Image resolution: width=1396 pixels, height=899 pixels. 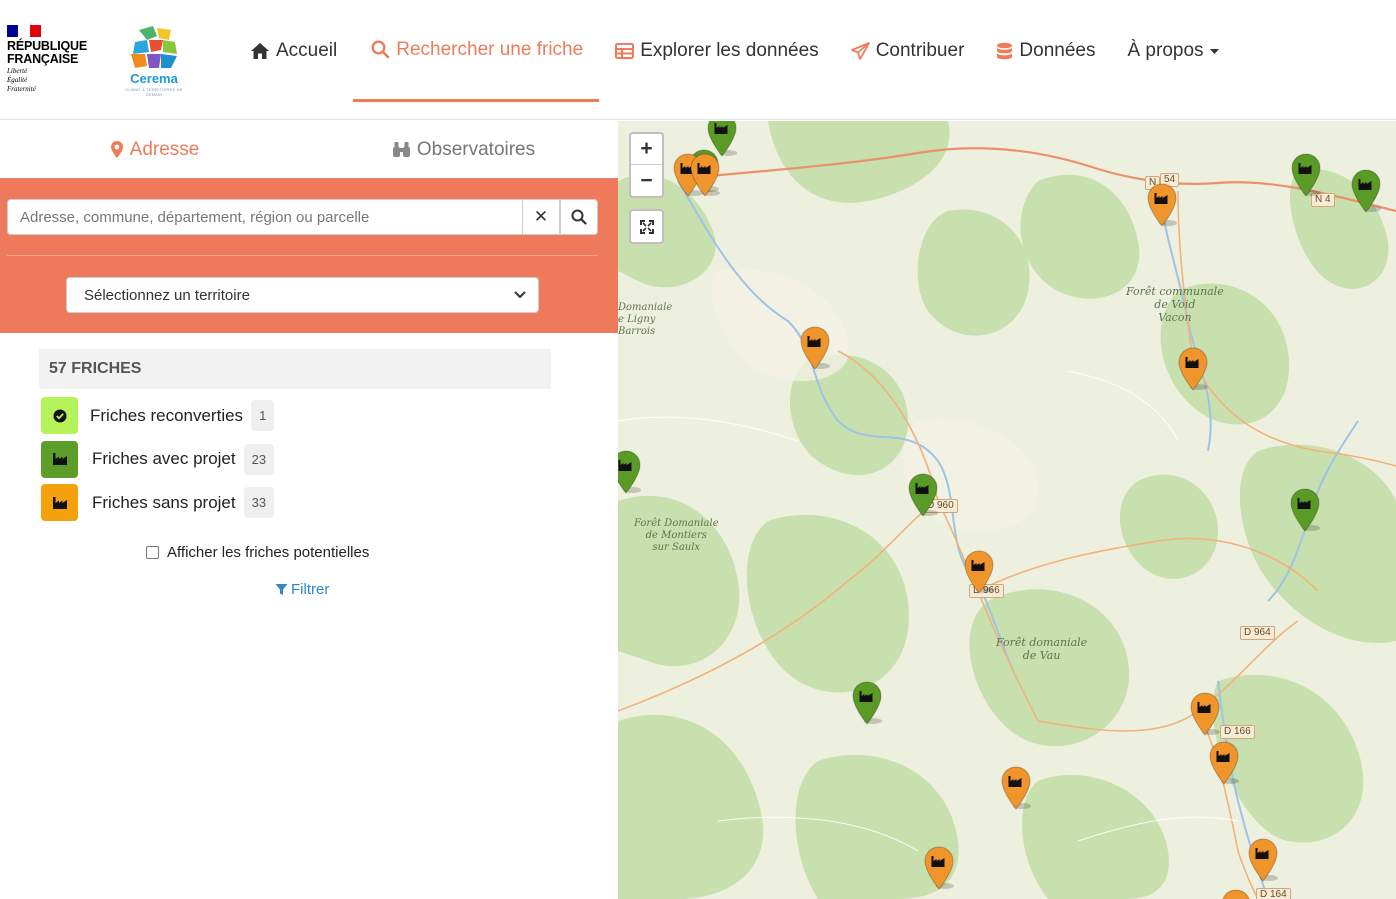 What do you see at coordinates (117, 149) in the screenshot?
I see `map-marker-icon` at bounding box center [117, 149].